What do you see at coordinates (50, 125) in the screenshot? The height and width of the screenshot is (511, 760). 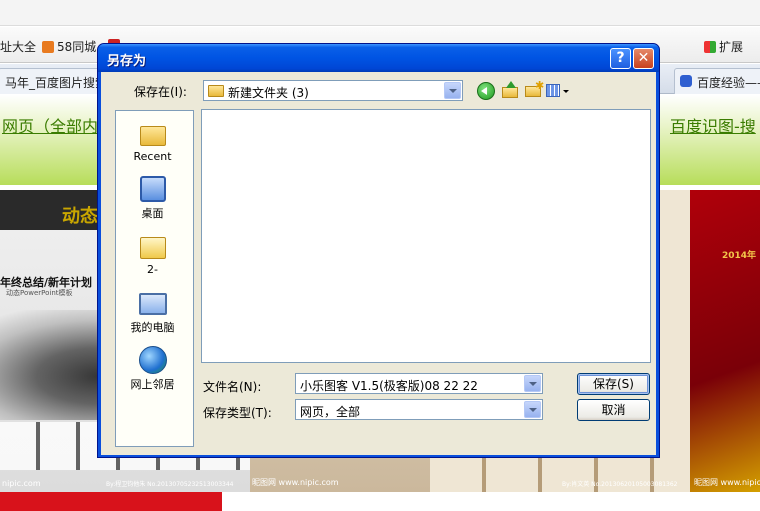 I see `web-results-link: 网页（全部内` at bounding box center [50, 125].